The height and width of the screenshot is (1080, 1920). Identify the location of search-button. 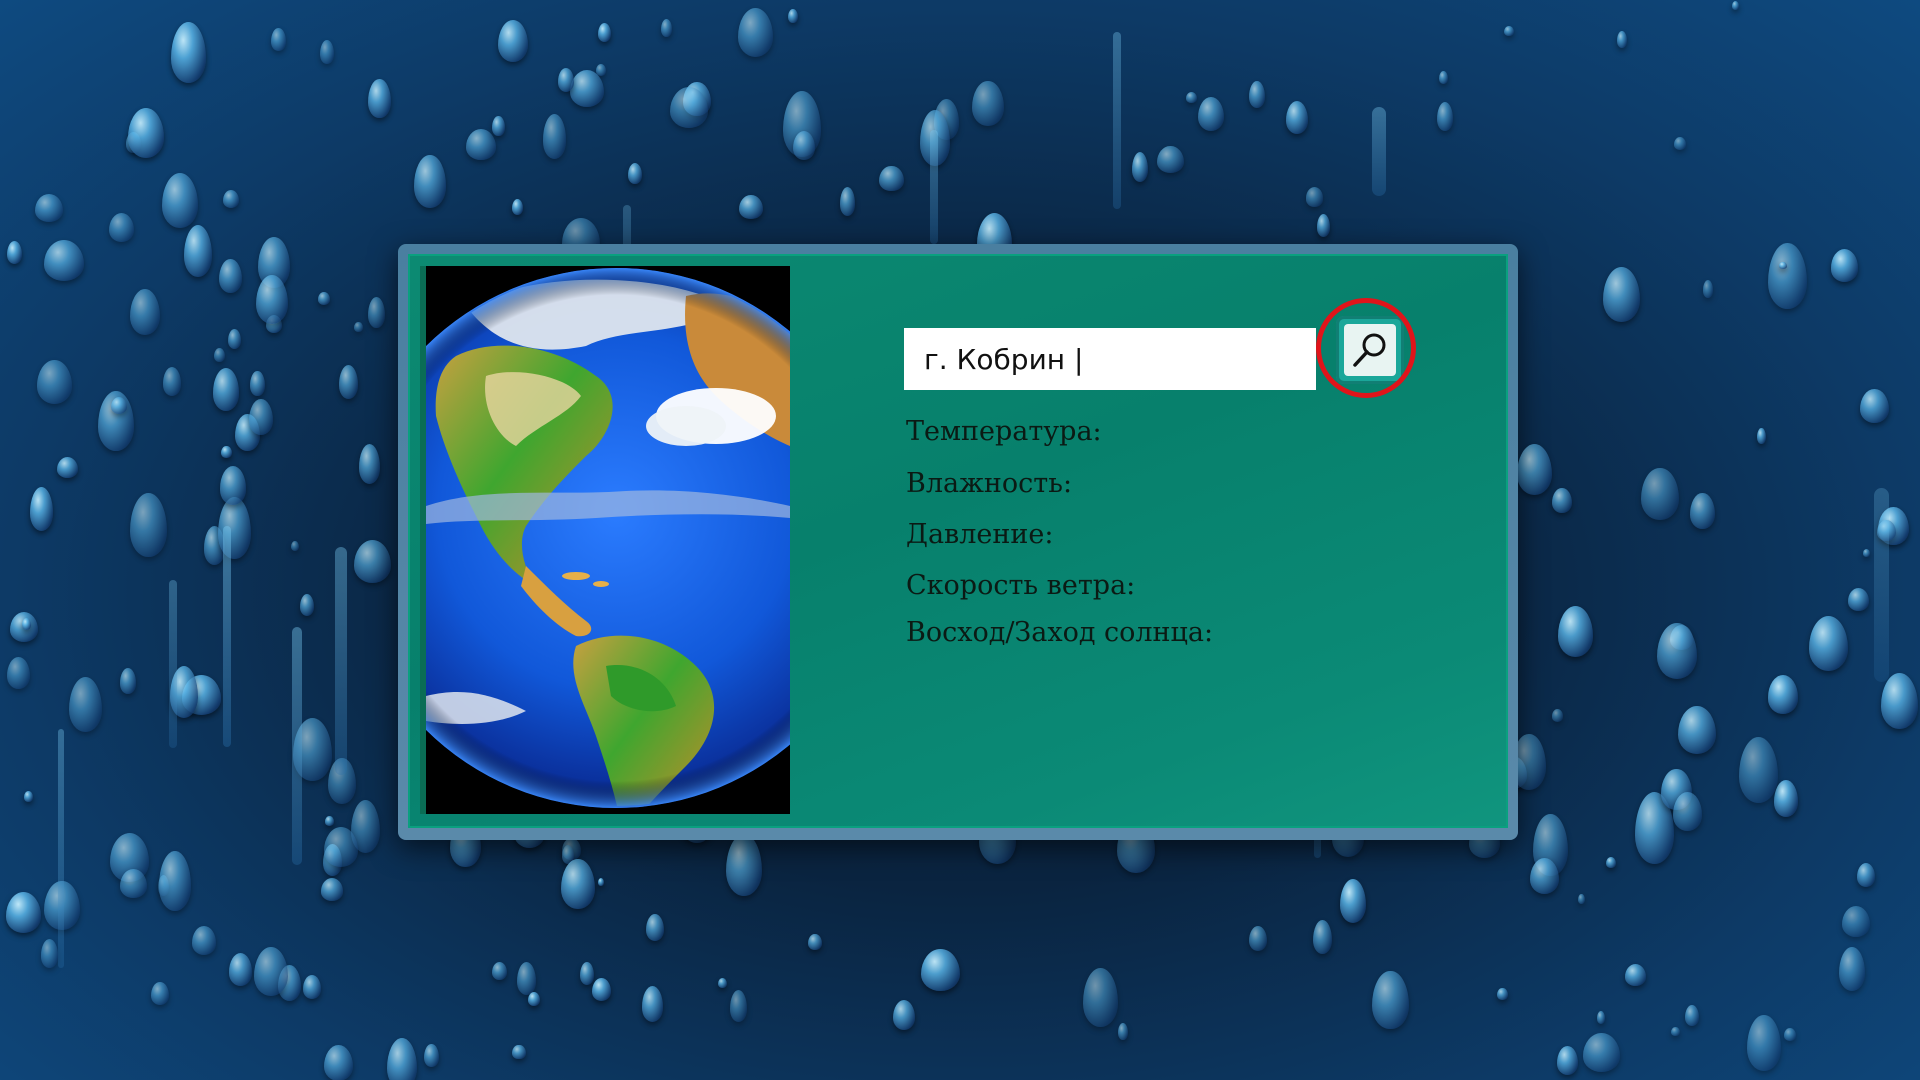
(1370, 350).